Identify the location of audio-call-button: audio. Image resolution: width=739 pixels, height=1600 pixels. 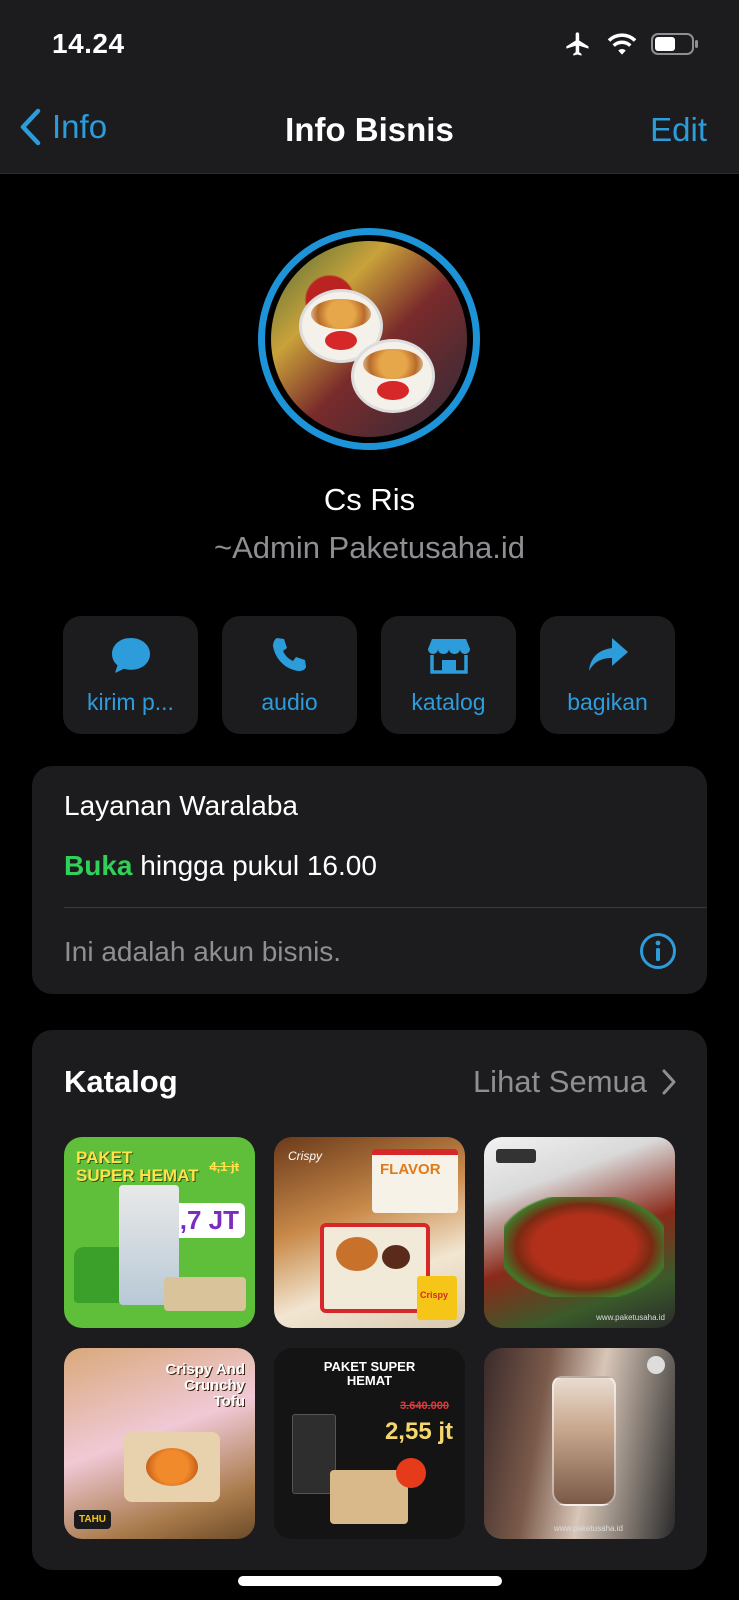
(289, 675).